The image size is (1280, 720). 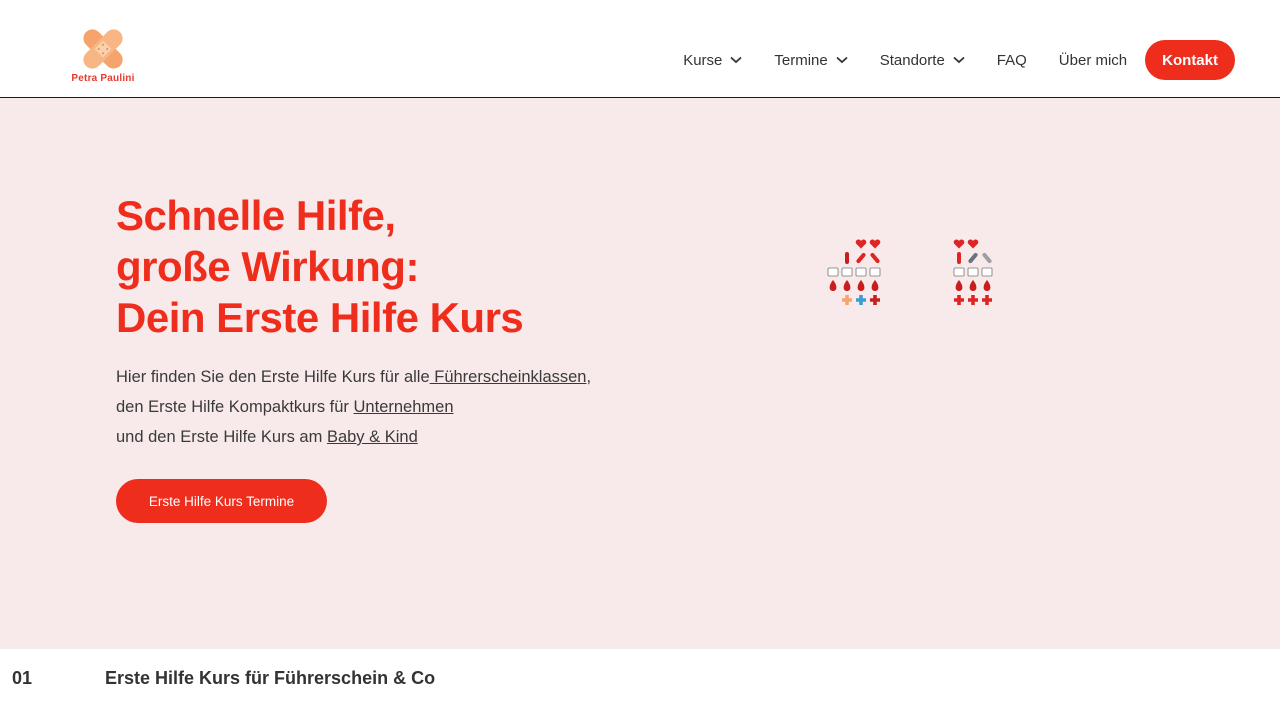 I want to click on nav-item-label: FAQ, so click(x=1011, y=60).